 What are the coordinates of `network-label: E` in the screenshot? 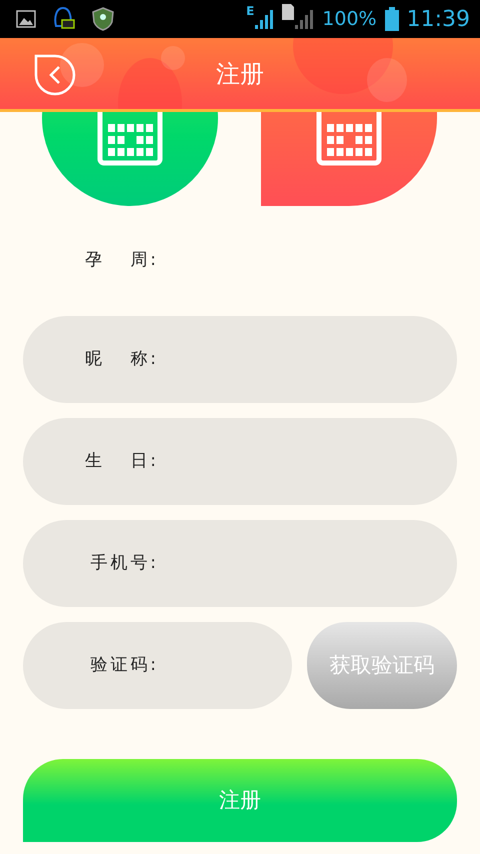 It's located at (250, 11).